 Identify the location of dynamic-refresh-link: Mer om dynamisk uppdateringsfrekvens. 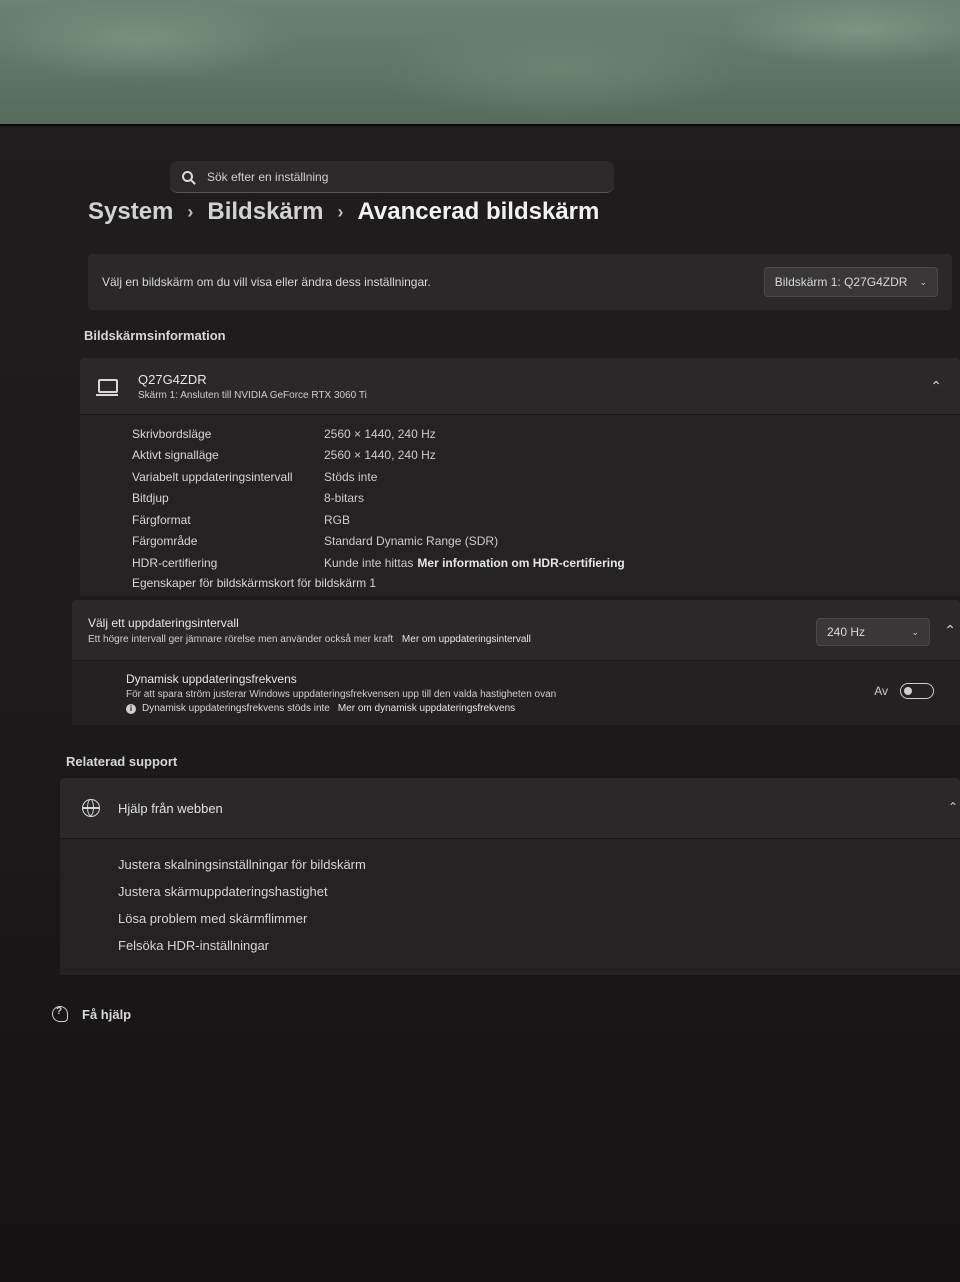
(426, 708).